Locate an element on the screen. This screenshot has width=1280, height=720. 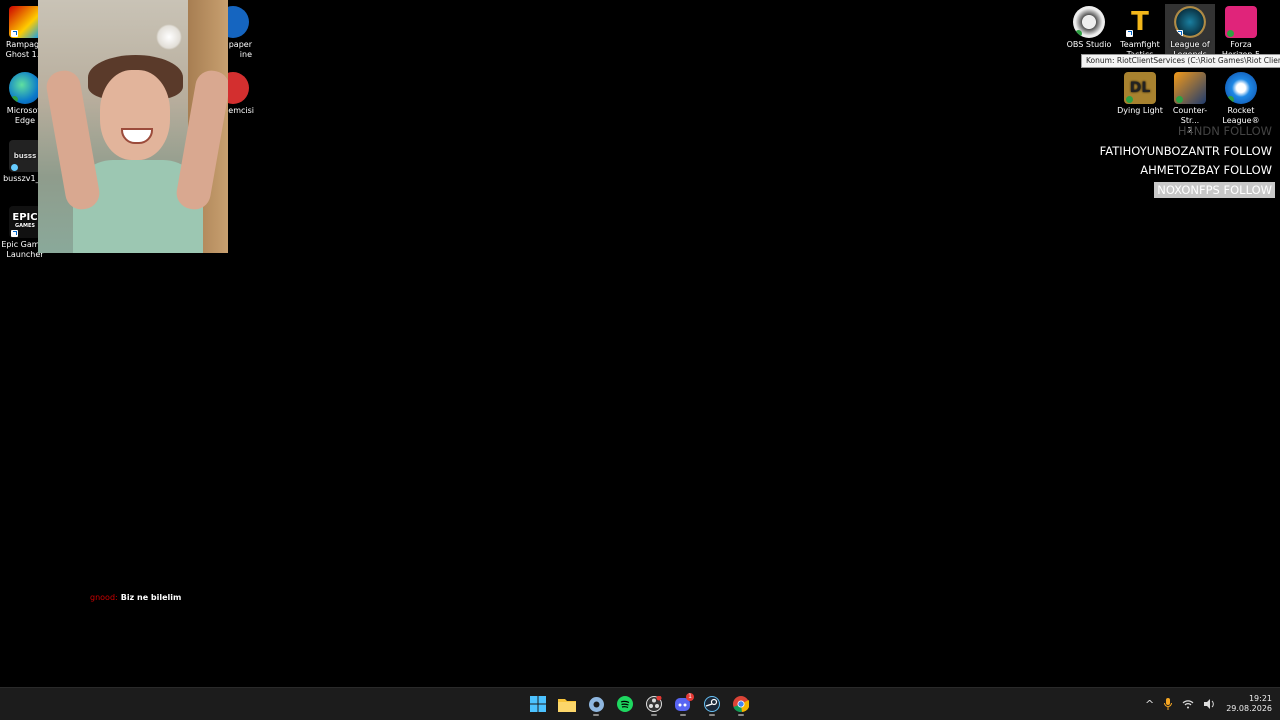
start-button is located at coordinates (538, 704).